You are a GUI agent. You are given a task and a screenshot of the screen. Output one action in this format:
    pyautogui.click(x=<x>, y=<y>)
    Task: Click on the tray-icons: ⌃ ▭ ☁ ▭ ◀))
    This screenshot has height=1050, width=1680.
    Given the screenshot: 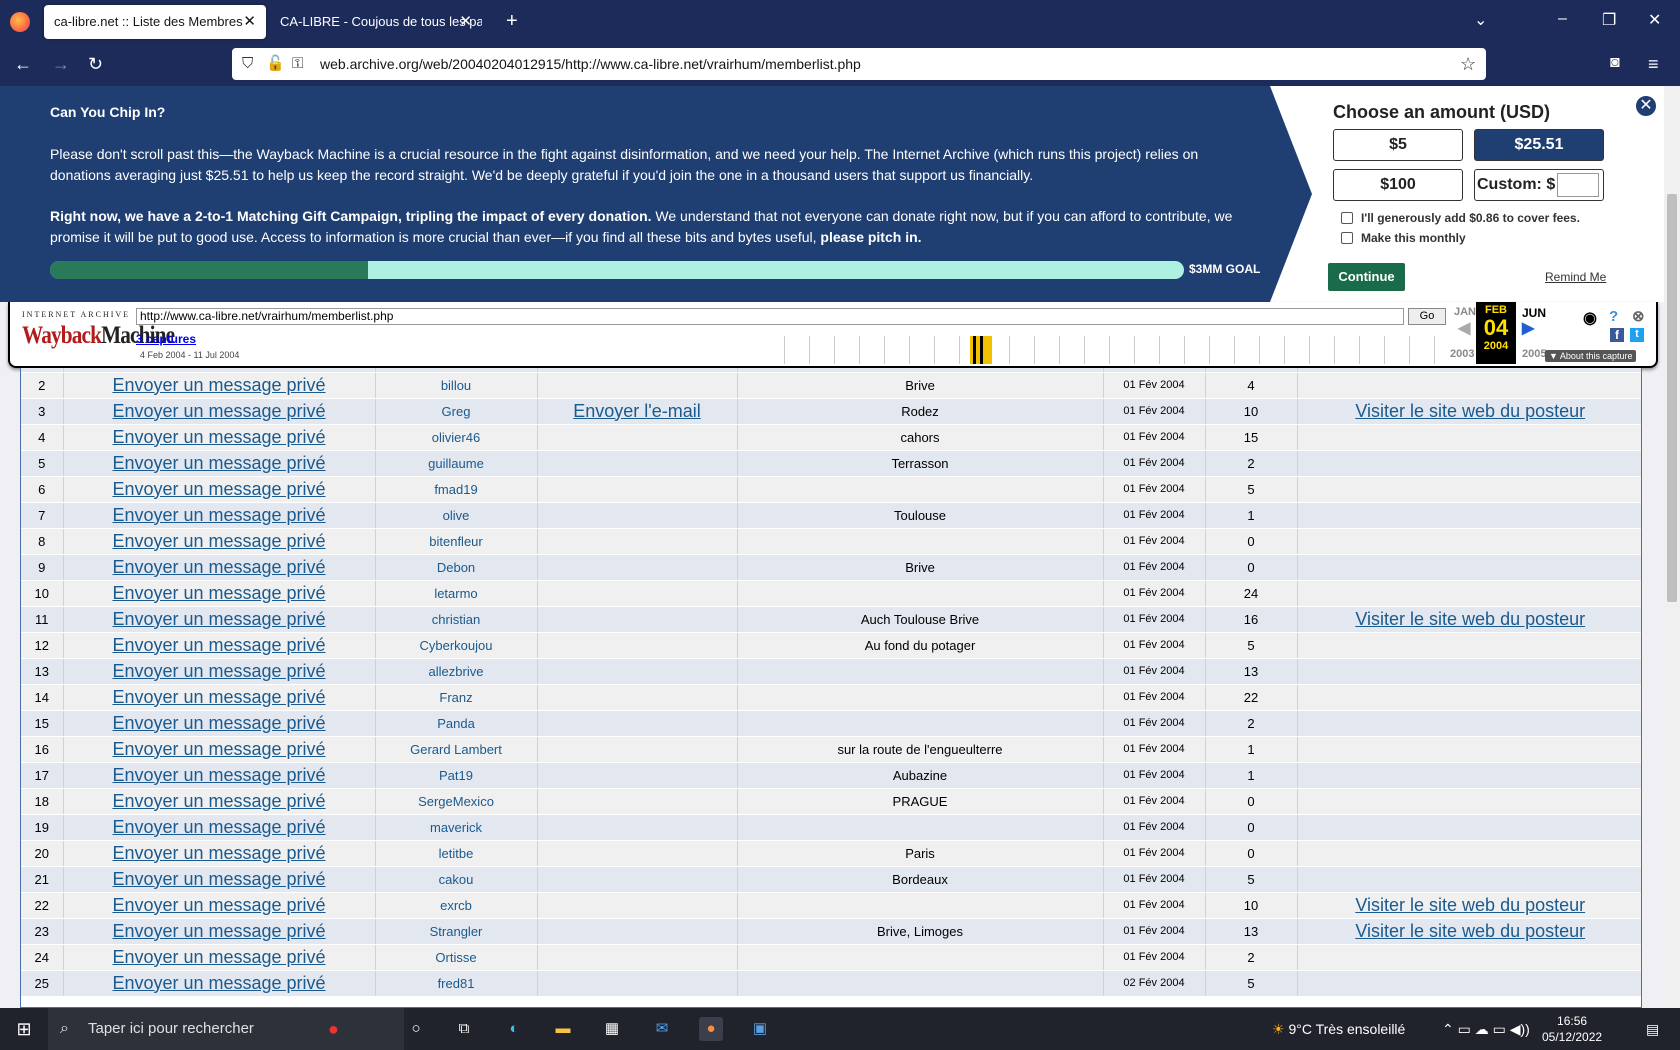 What is the action you would take?
    pyautogui.click(x=1486, y=1029)
    